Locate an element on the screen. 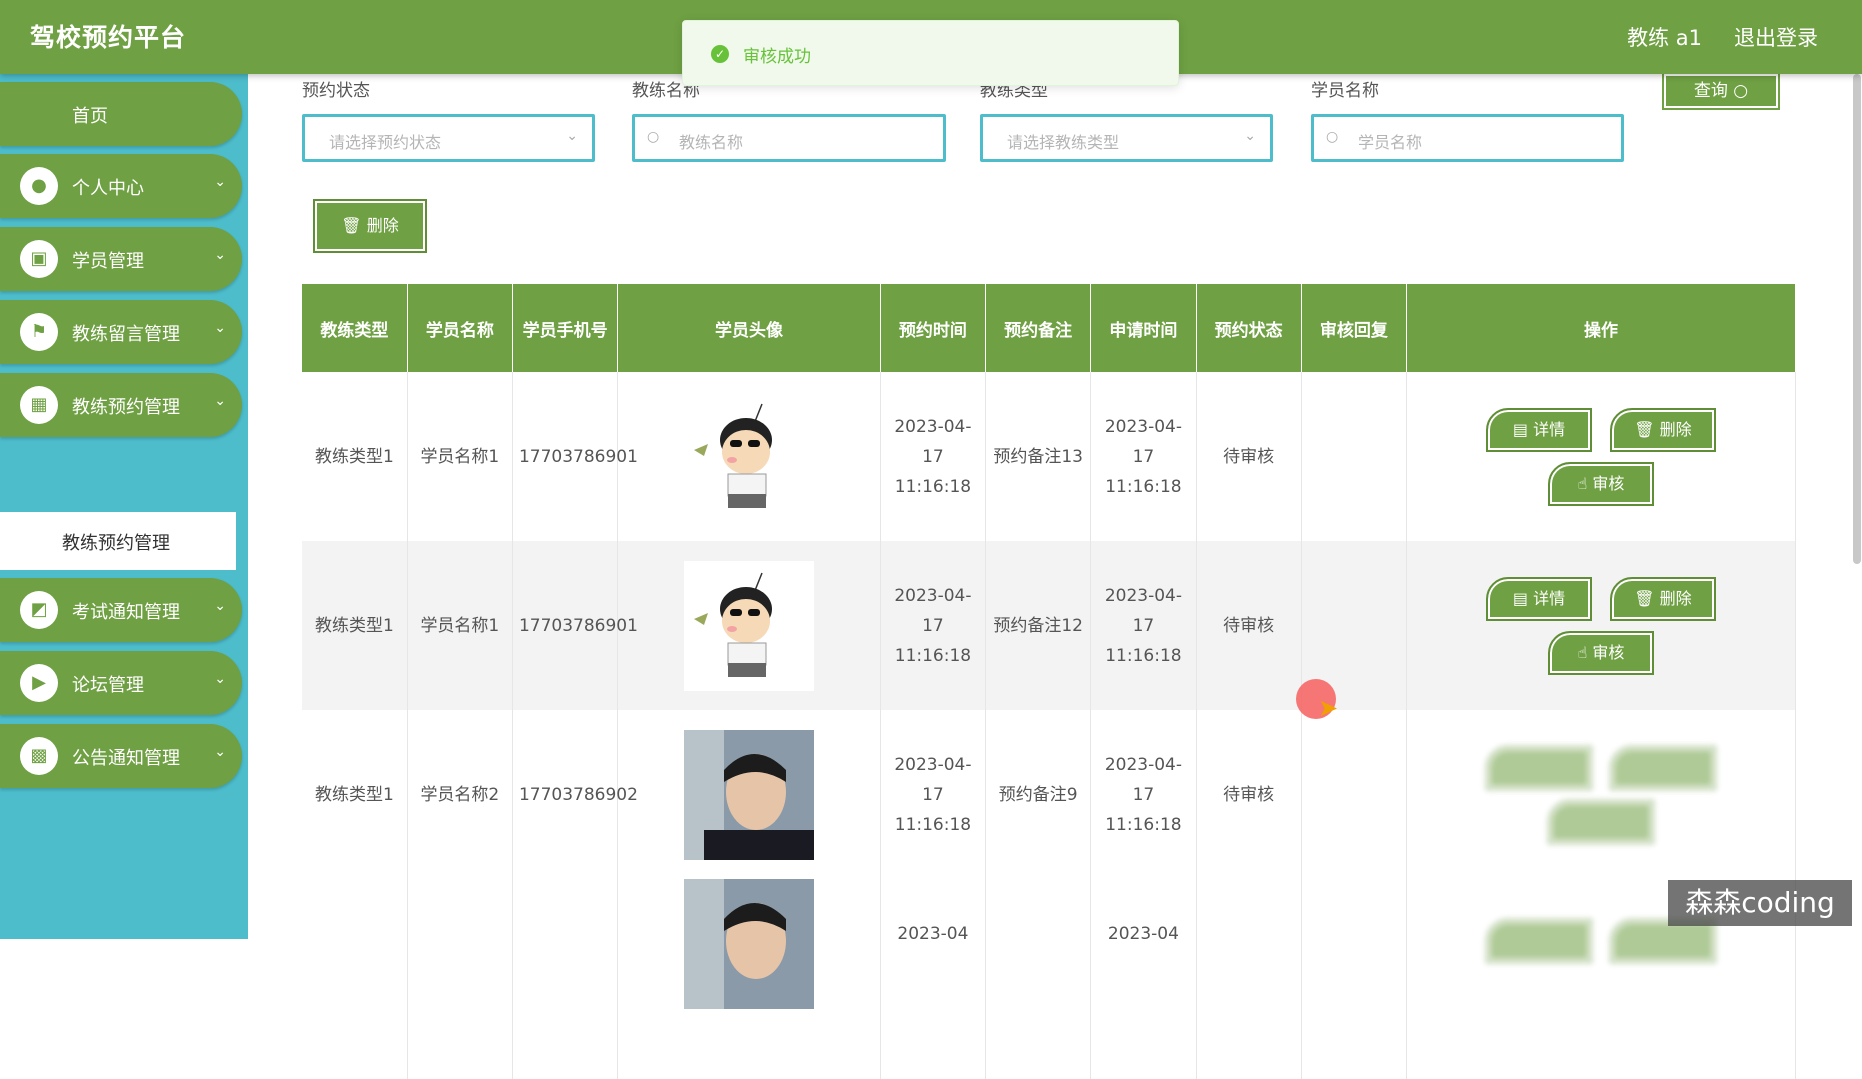 The image size is (1862, 1079). student-avatar-image is located at coordinates (749, 944).